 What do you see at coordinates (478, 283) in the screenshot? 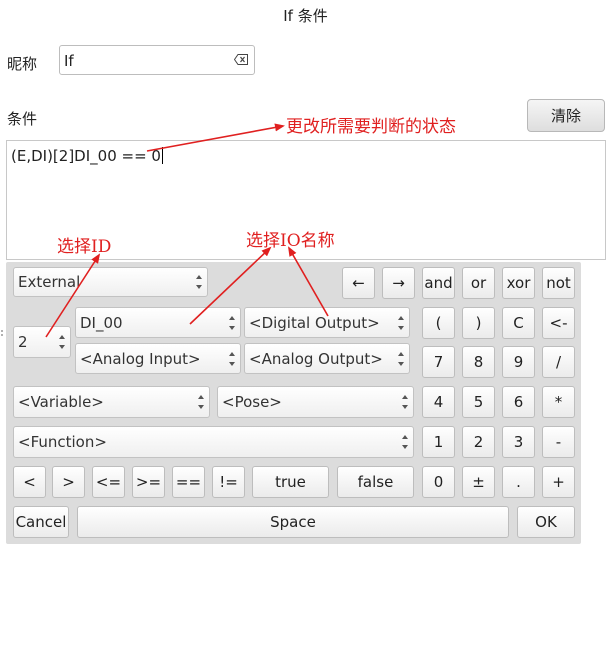
I see `key-or: or` at bounding box center [478, 283].